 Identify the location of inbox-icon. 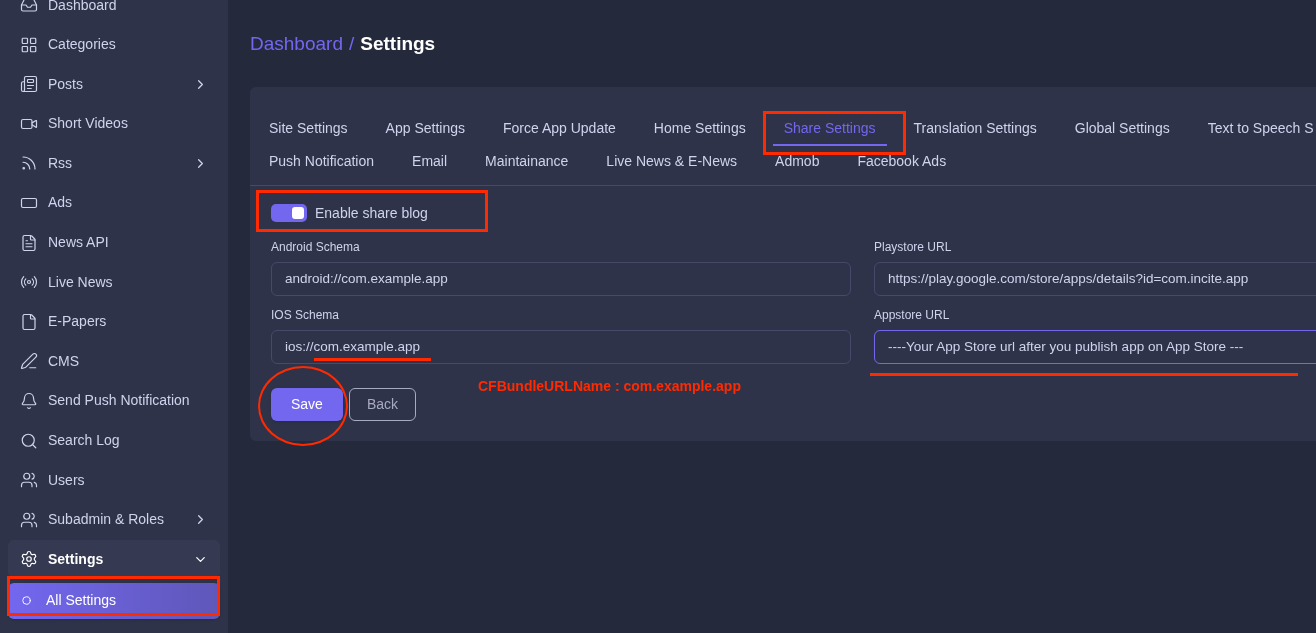
(29, 7).